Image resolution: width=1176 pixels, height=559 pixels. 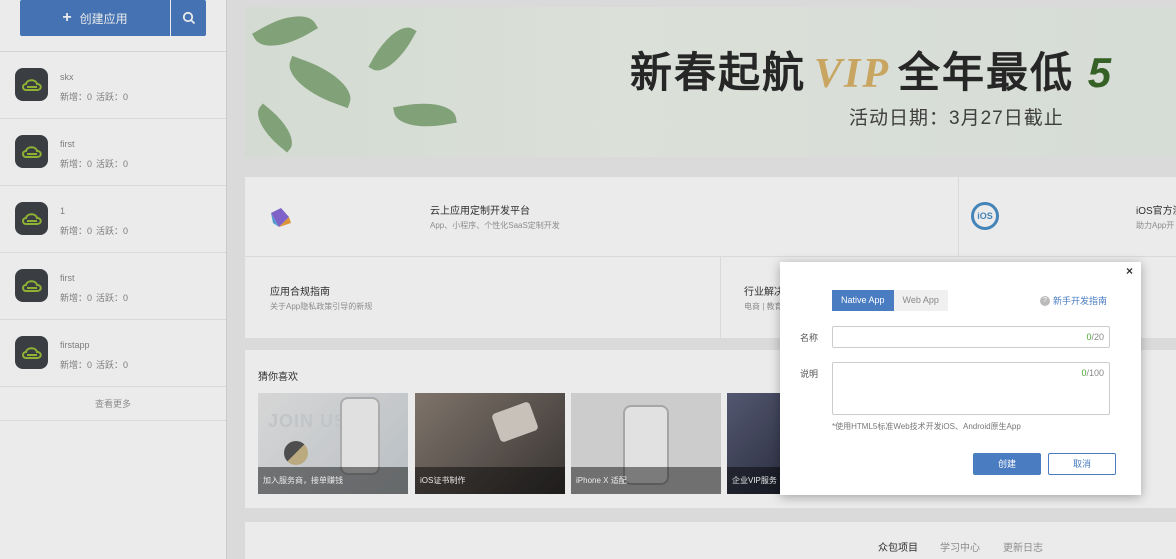 What do you see at coordinates (1129, 271) in the screenshot?
I see `close-icon: ×` at bounding box center [1129, 271].